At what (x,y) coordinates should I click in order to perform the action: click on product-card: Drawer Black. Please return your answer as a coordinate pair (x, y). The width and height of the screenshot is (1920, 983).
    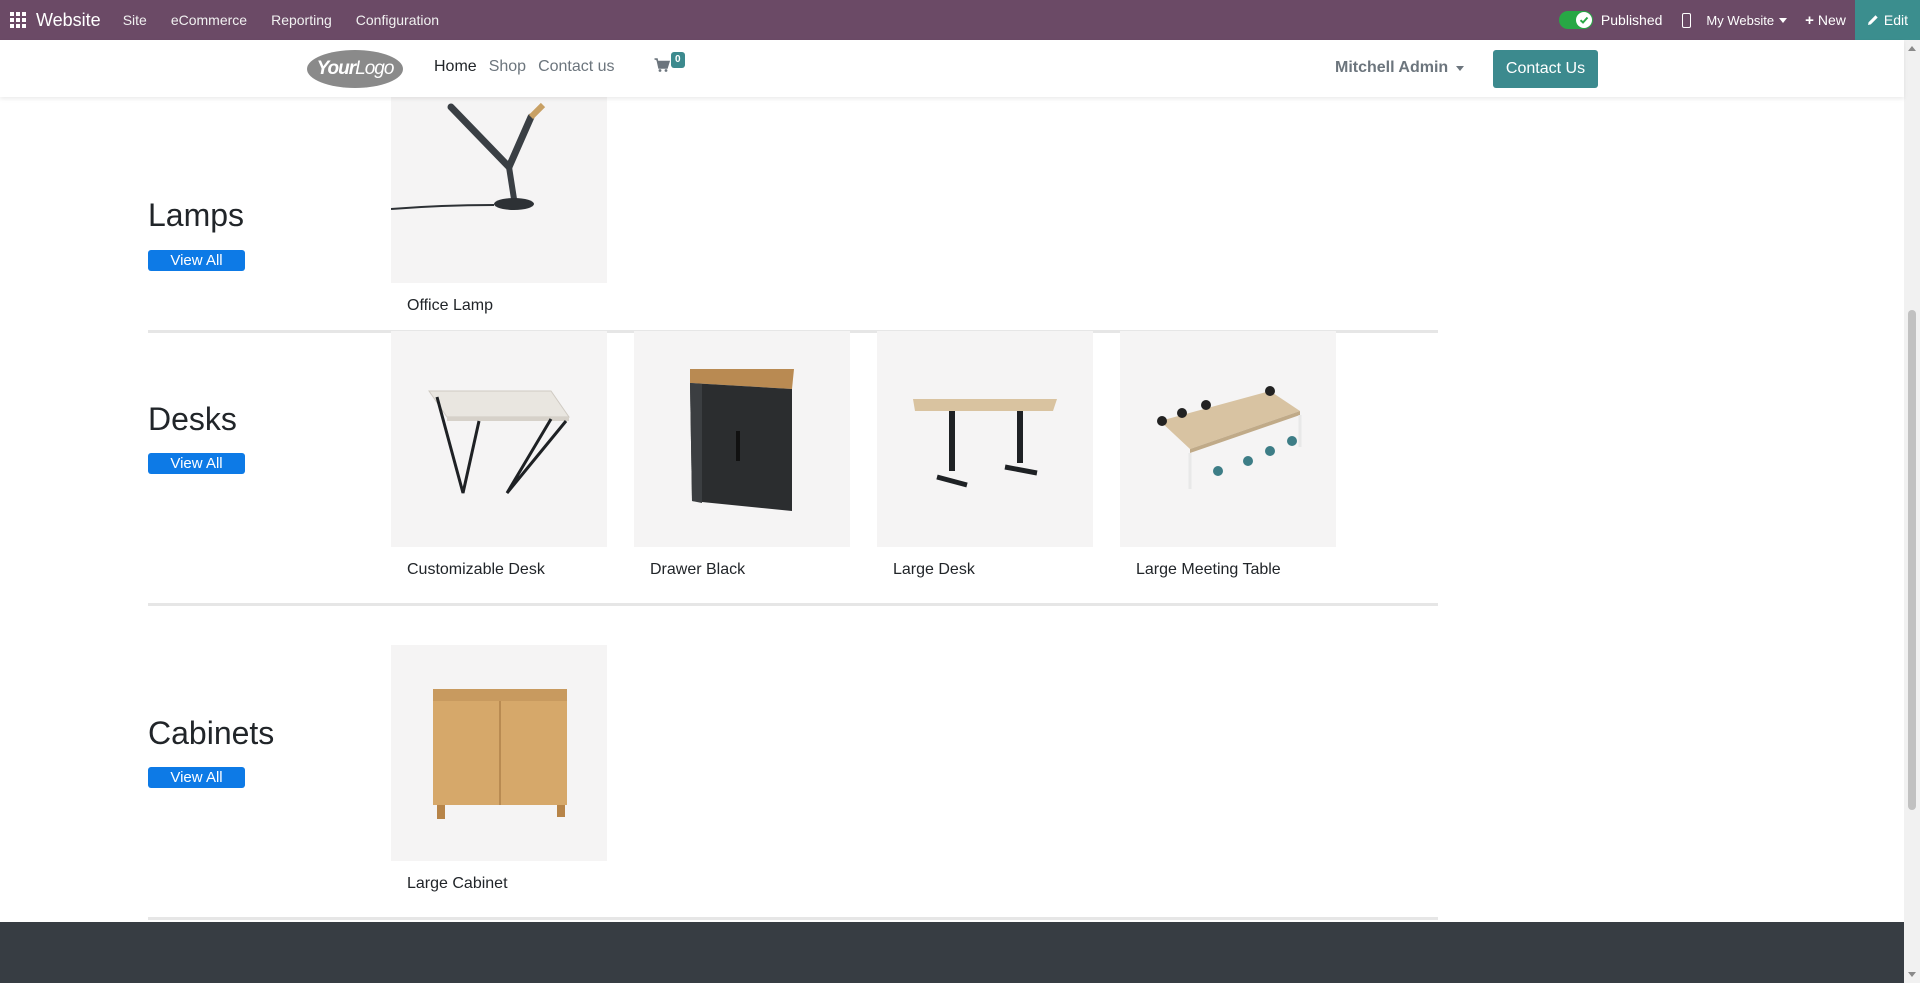
    Looking at the image, I should click on (742, 455).